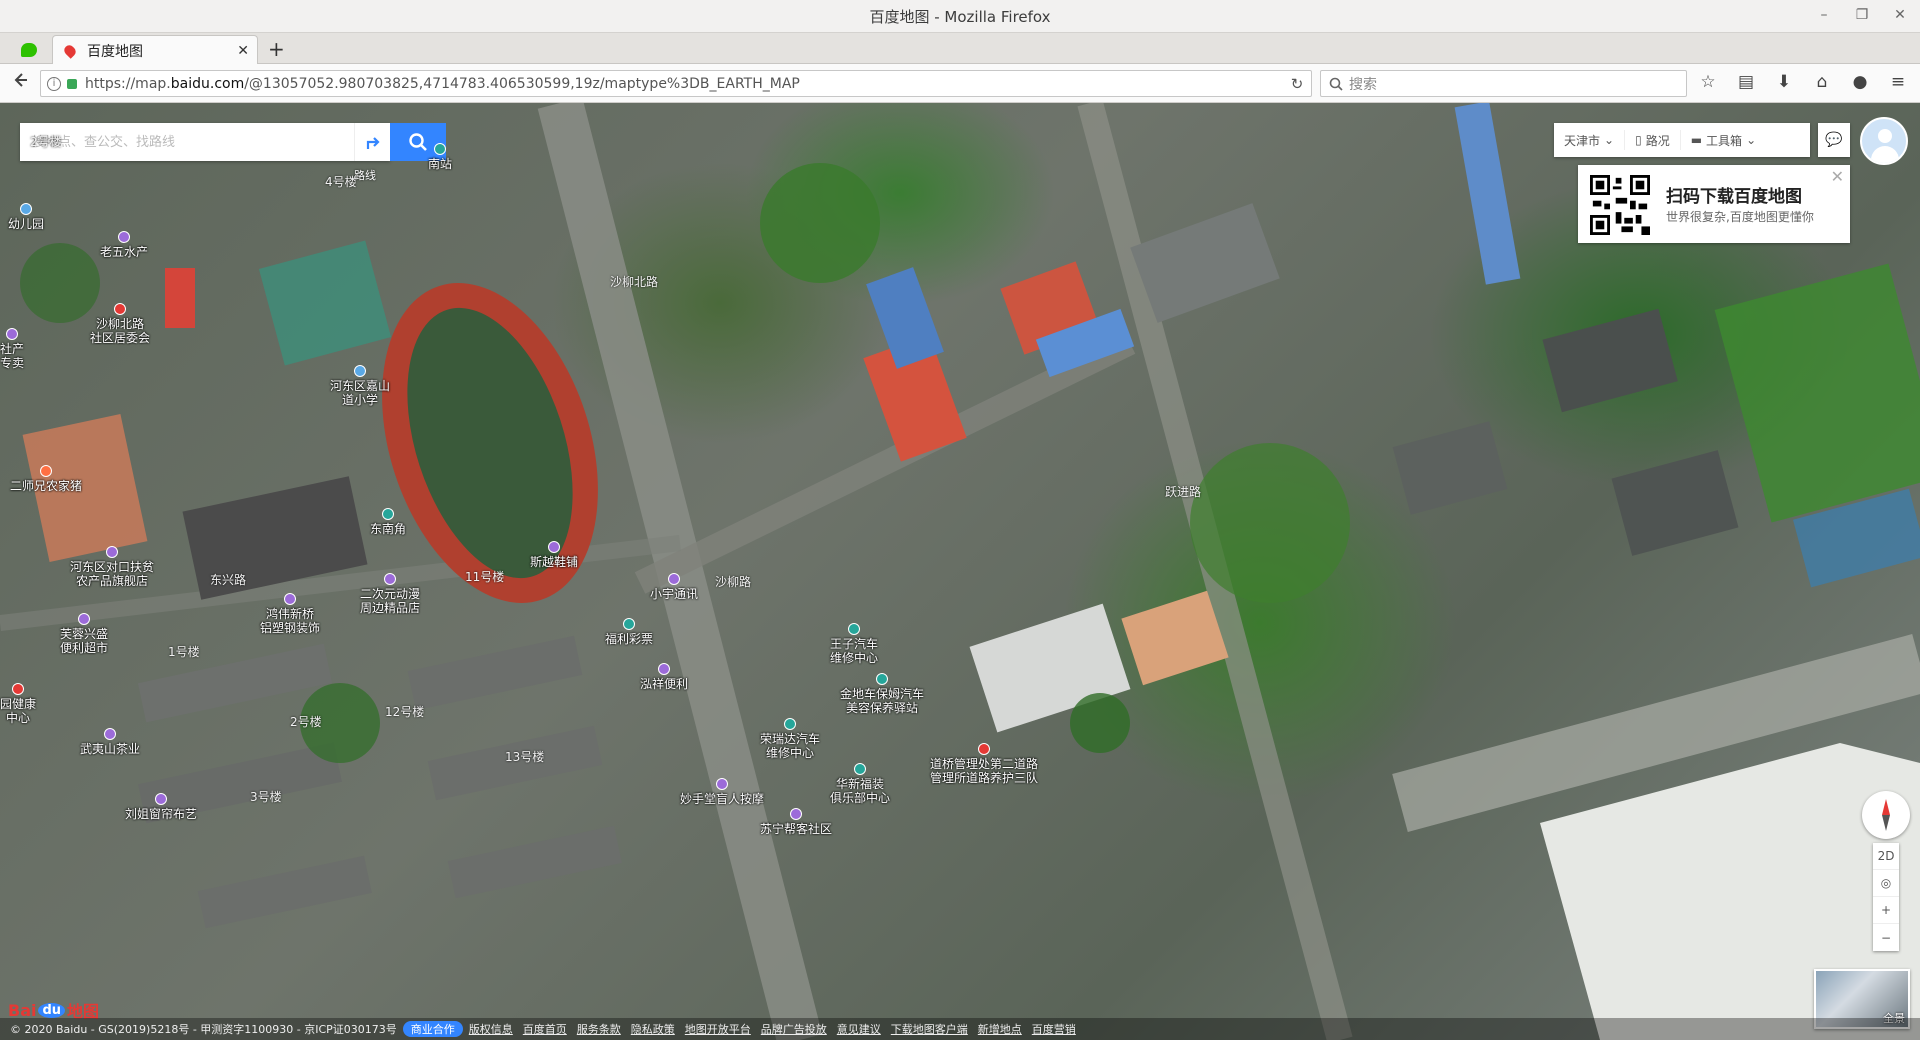  Describe the element at coordinates (440, 164) in the screenshot. I see `poi-label: 南站` at that location.